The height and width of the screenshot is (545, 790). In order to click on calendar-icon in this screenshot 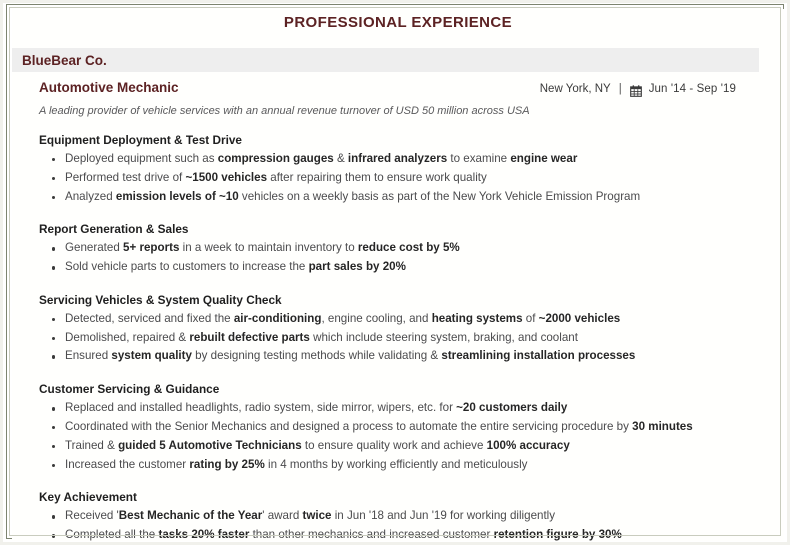, I will do `click(635, 91)`.